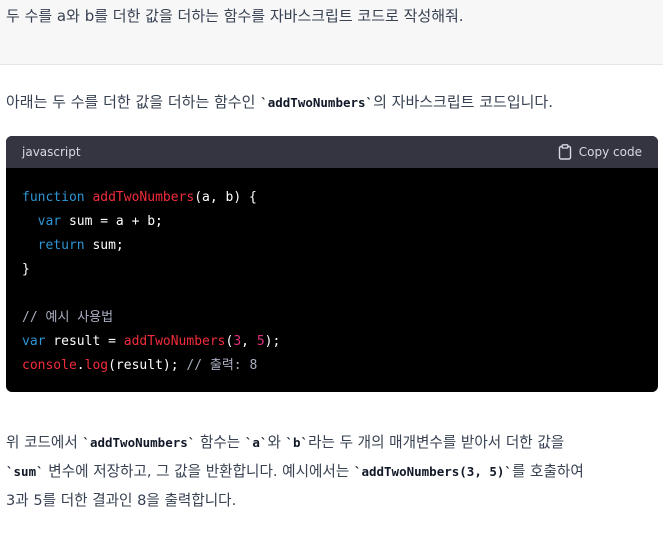 This screenshot has width=663, height=543. Describe the element at coordinates (147, 365) in the screenshot. I see `code-token: (result);` at that location.